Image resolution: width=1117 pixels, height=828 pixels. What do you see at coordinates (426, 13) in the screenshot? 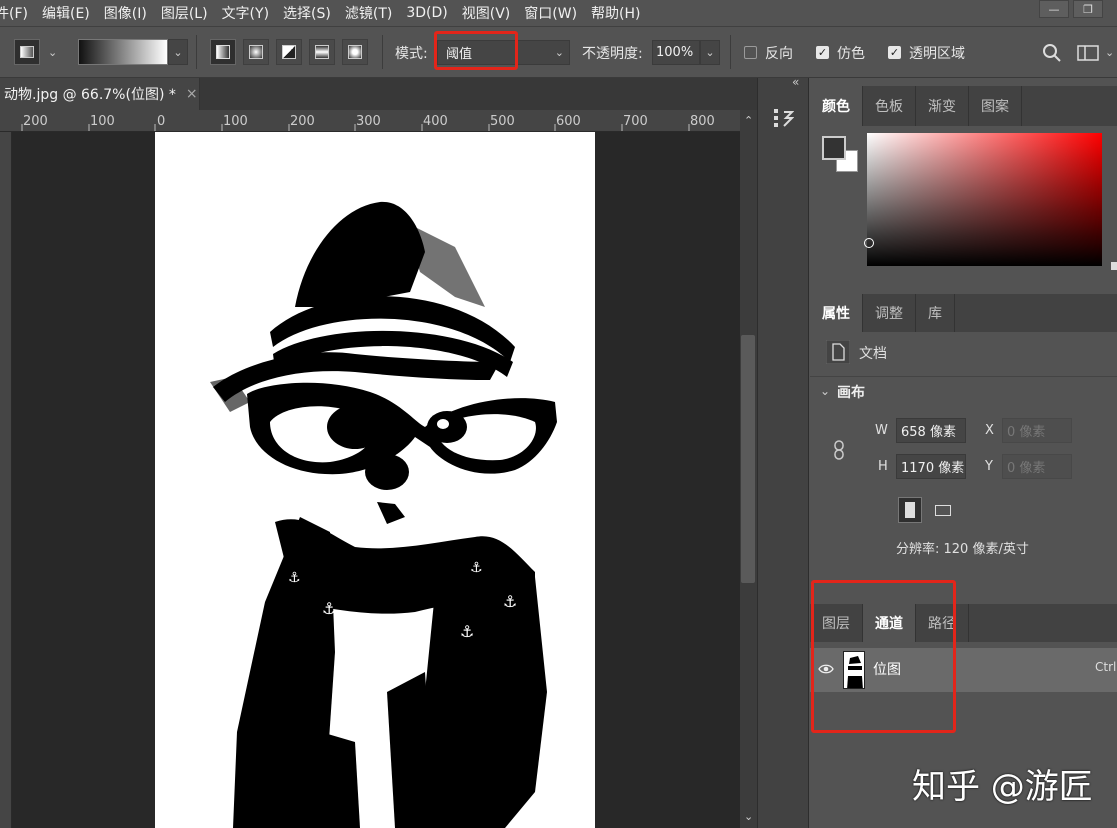
I see `menu-3d: 3D(D)` at bounding box center [426, 13].